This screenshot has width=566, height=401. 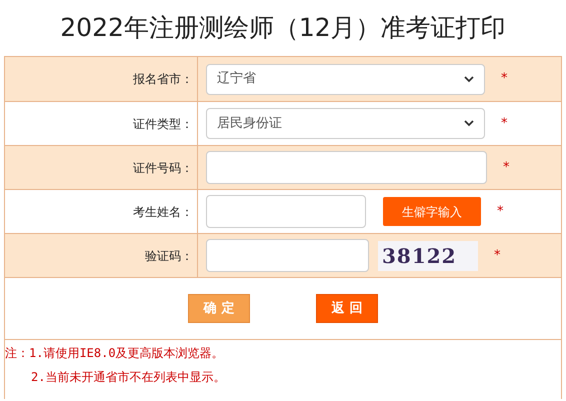 I want to click on dropdown: 辽宁省, so click(x=345, y=79).